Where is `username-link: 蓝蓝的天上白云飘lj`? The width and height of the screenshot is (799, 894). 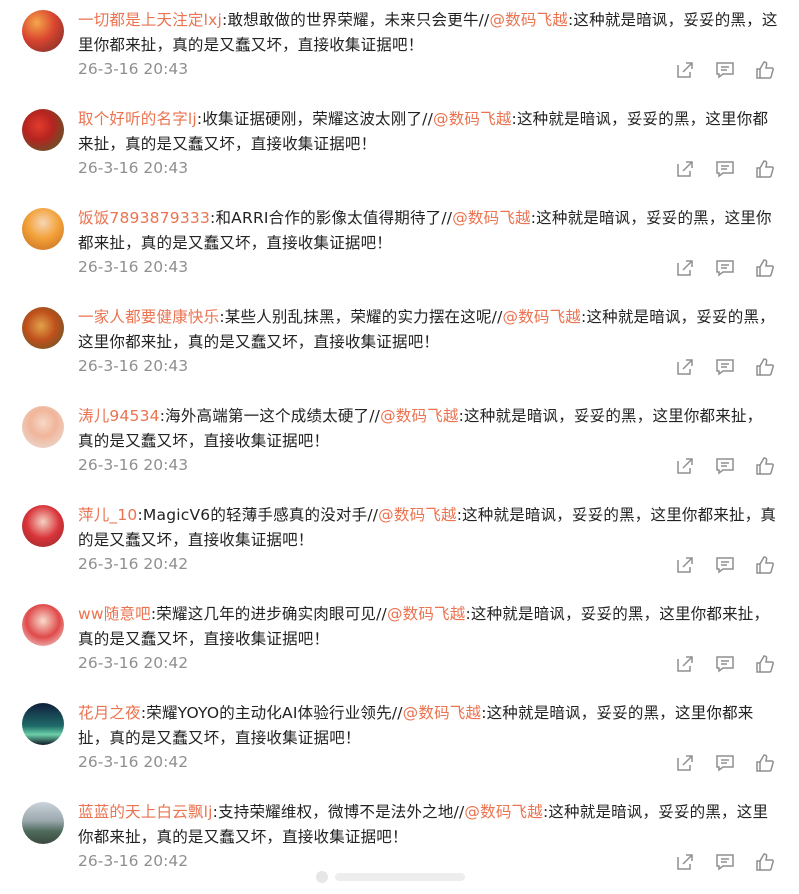 username-link: 蓝蓝的天上白云飘lj is located at coordinates (145, 812).